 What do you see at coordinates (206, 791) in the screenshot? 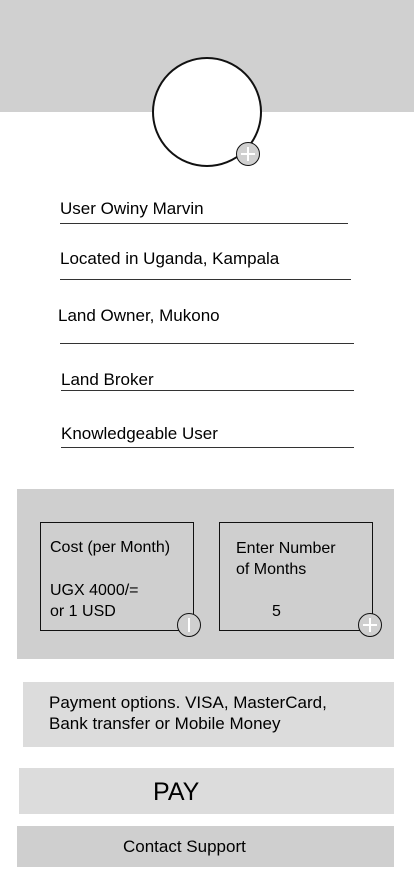
I see `pay-button: PAY` at bounding box center [206, 791].